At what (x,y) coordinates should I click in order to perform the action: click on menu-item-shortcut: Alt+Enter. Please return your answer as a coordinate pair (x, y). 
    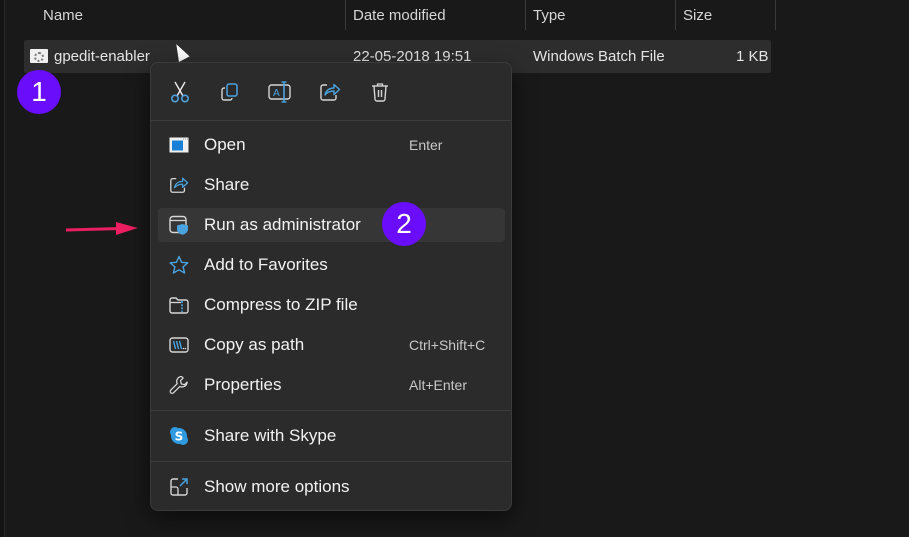
    Looking at the image, I should click on (438, 385).